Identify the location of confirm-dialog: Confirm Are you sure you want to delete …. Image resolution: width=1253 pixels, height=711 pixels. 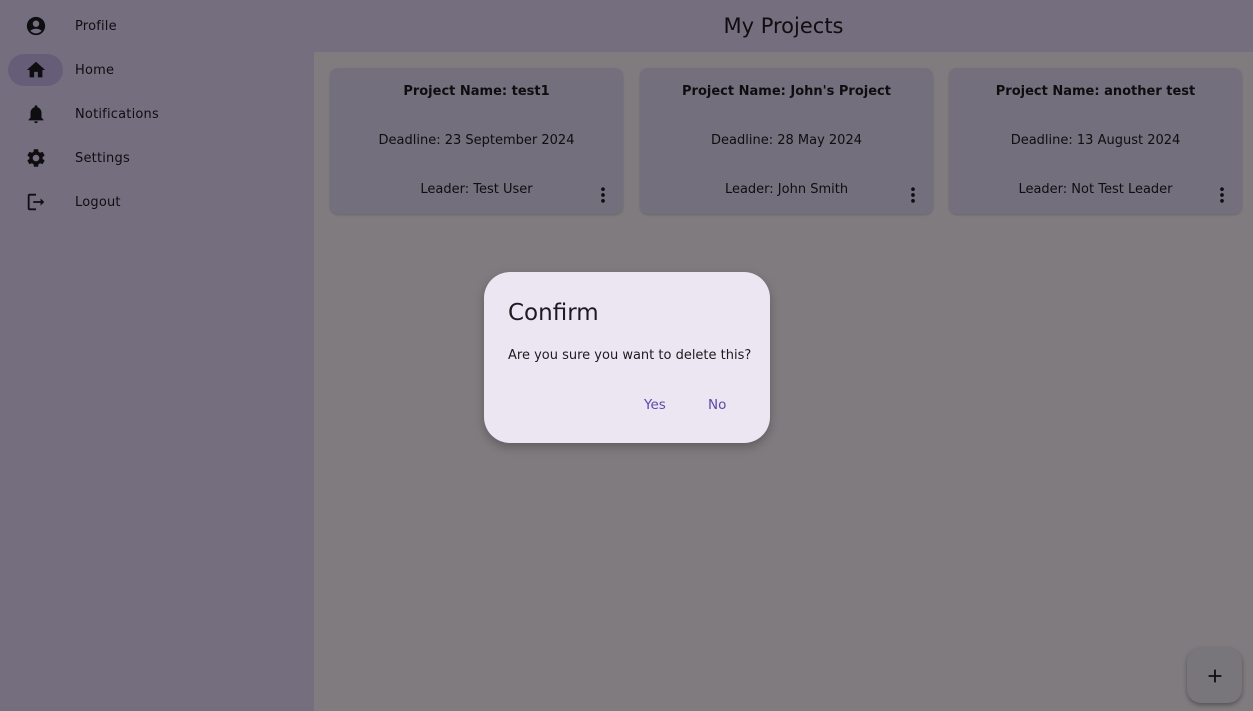
(627, 357).